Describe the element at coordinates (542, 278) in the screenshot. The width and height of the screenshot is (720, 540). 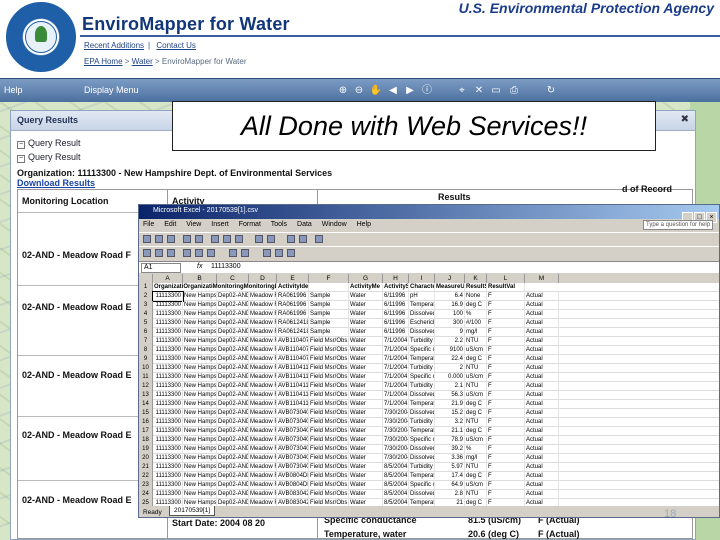
I see `column-header: M` at that location.